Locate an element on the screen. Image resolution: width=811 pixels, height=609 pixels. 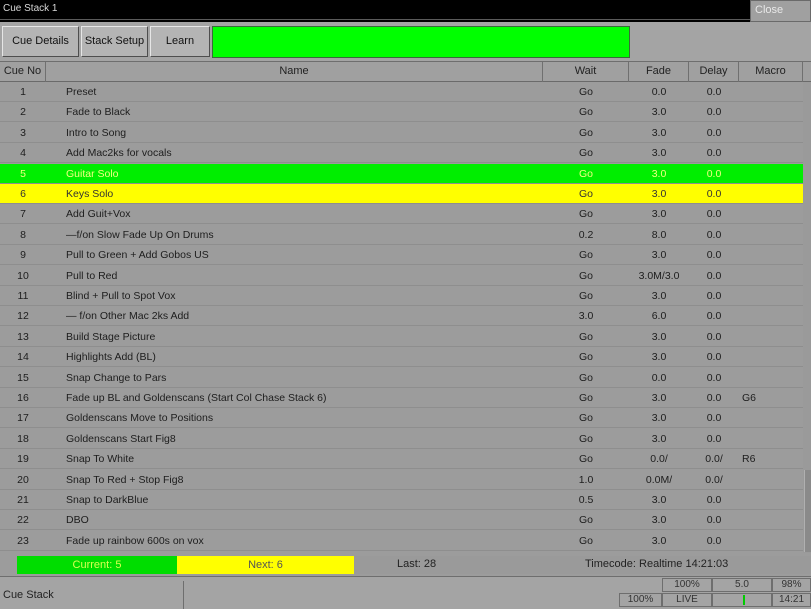
column-macro: Macro is located at coordinates (771, 72).